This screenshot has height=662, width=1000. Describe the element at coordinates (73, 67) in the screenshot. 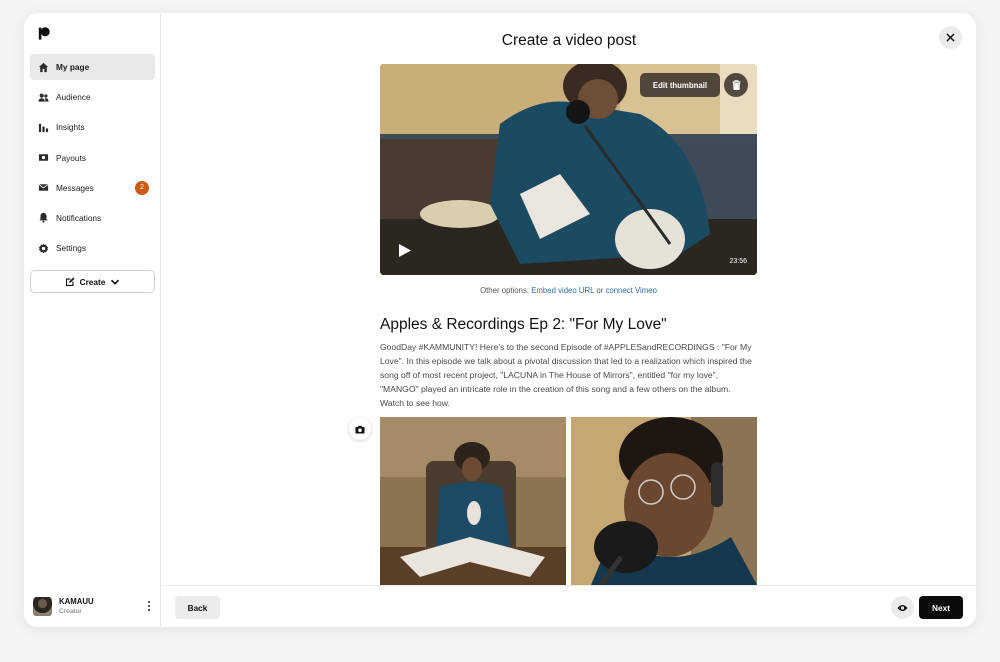

I see `sidebar-item-label: My page` at that location.